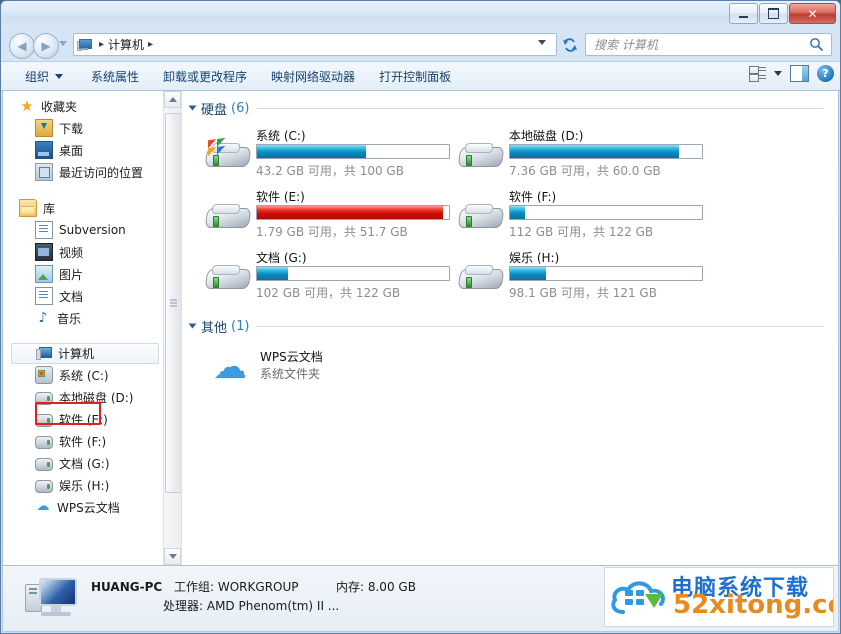 The width and height of the screenshot is (841, 634). I want to click on drive-h-usage-fill, so click(528, 273).